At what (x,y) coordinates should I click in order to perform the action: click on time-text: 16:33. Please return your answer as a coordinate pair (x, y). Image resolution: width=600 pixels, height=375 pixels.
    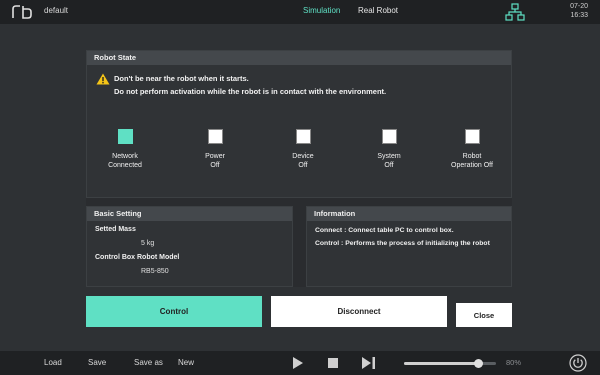
    Looking at the image, I should click on (579, 15).